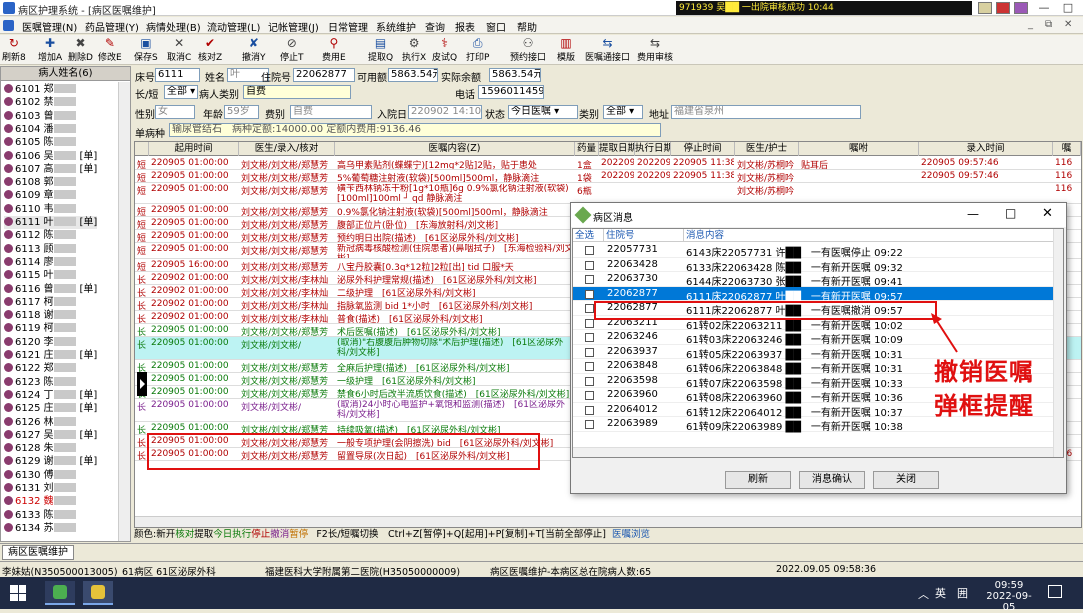  I want to click on patient-row: 6122 郑, so click(41, 368).